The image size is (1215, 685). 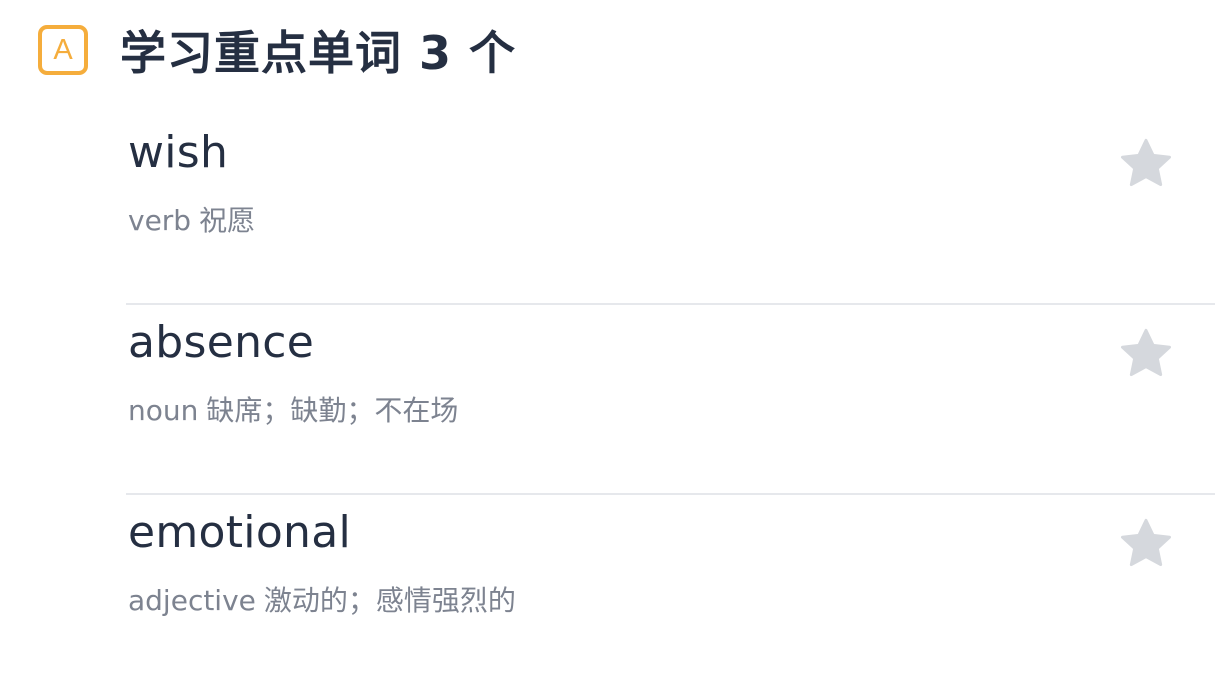 I want to click on part-of-speech: noun, so click(x=163, y=410).